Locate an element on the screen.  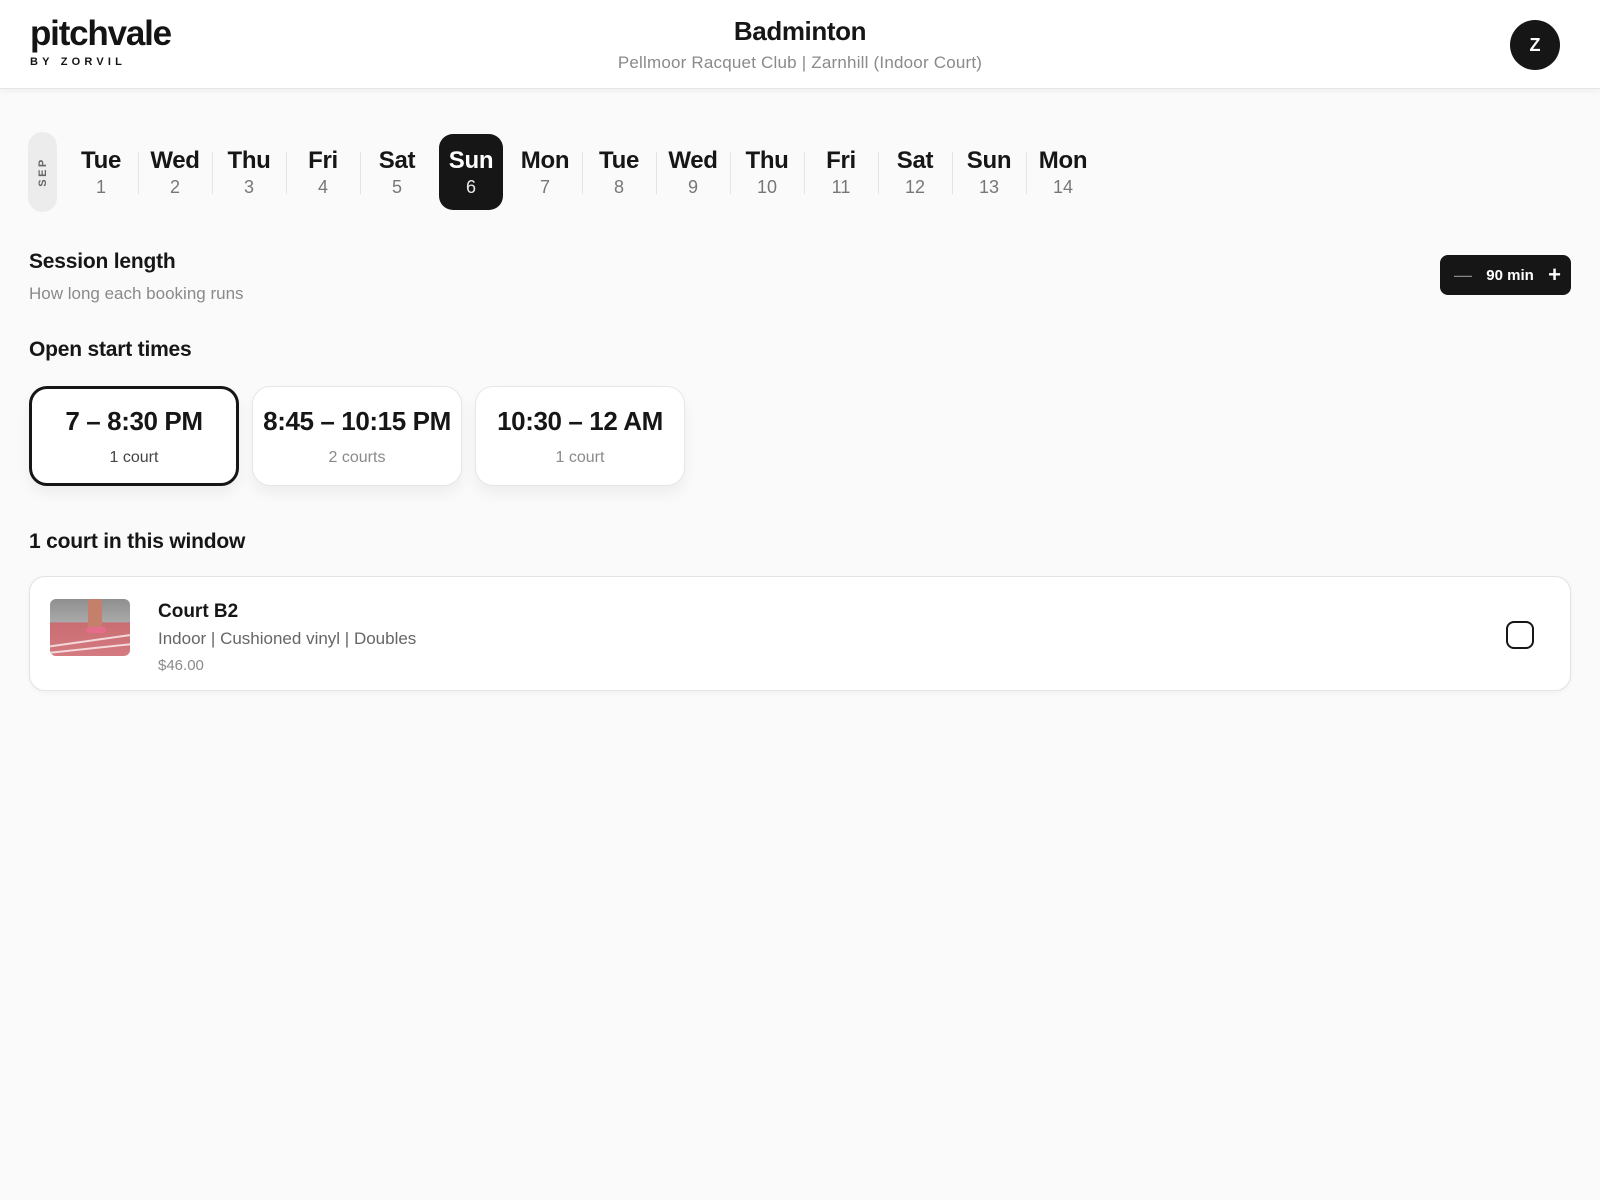
brand-logo: pitchvale BY ZORVIL is located at coordinates (101, 41).